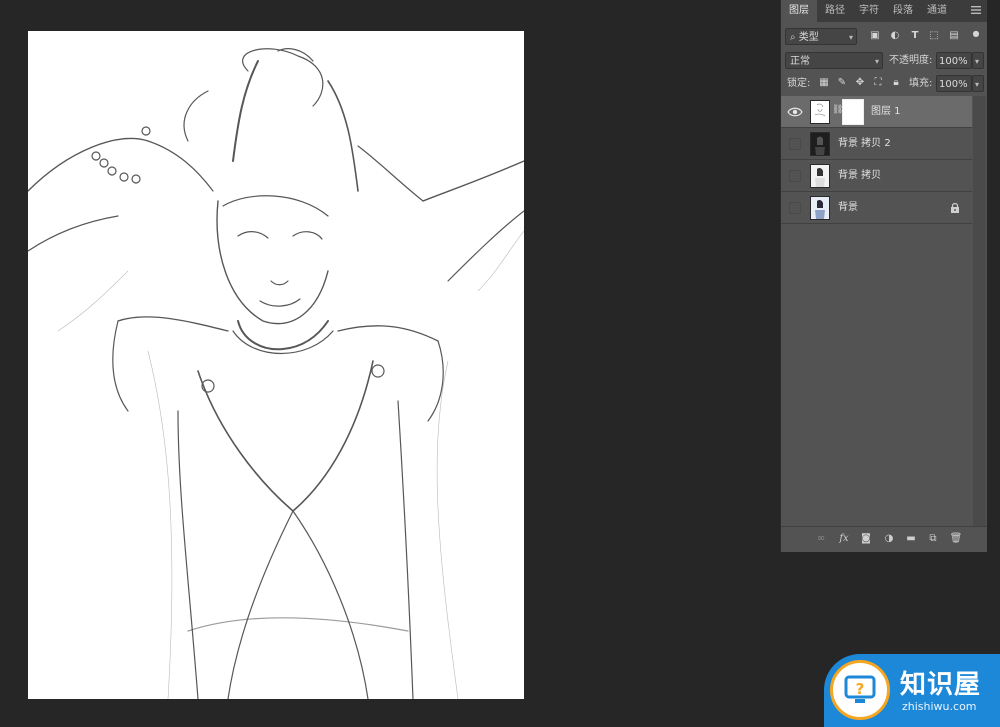 This screenshot has width=1000, height=727. I want to click on tab-paragraph: 段落, so click(903, 11).